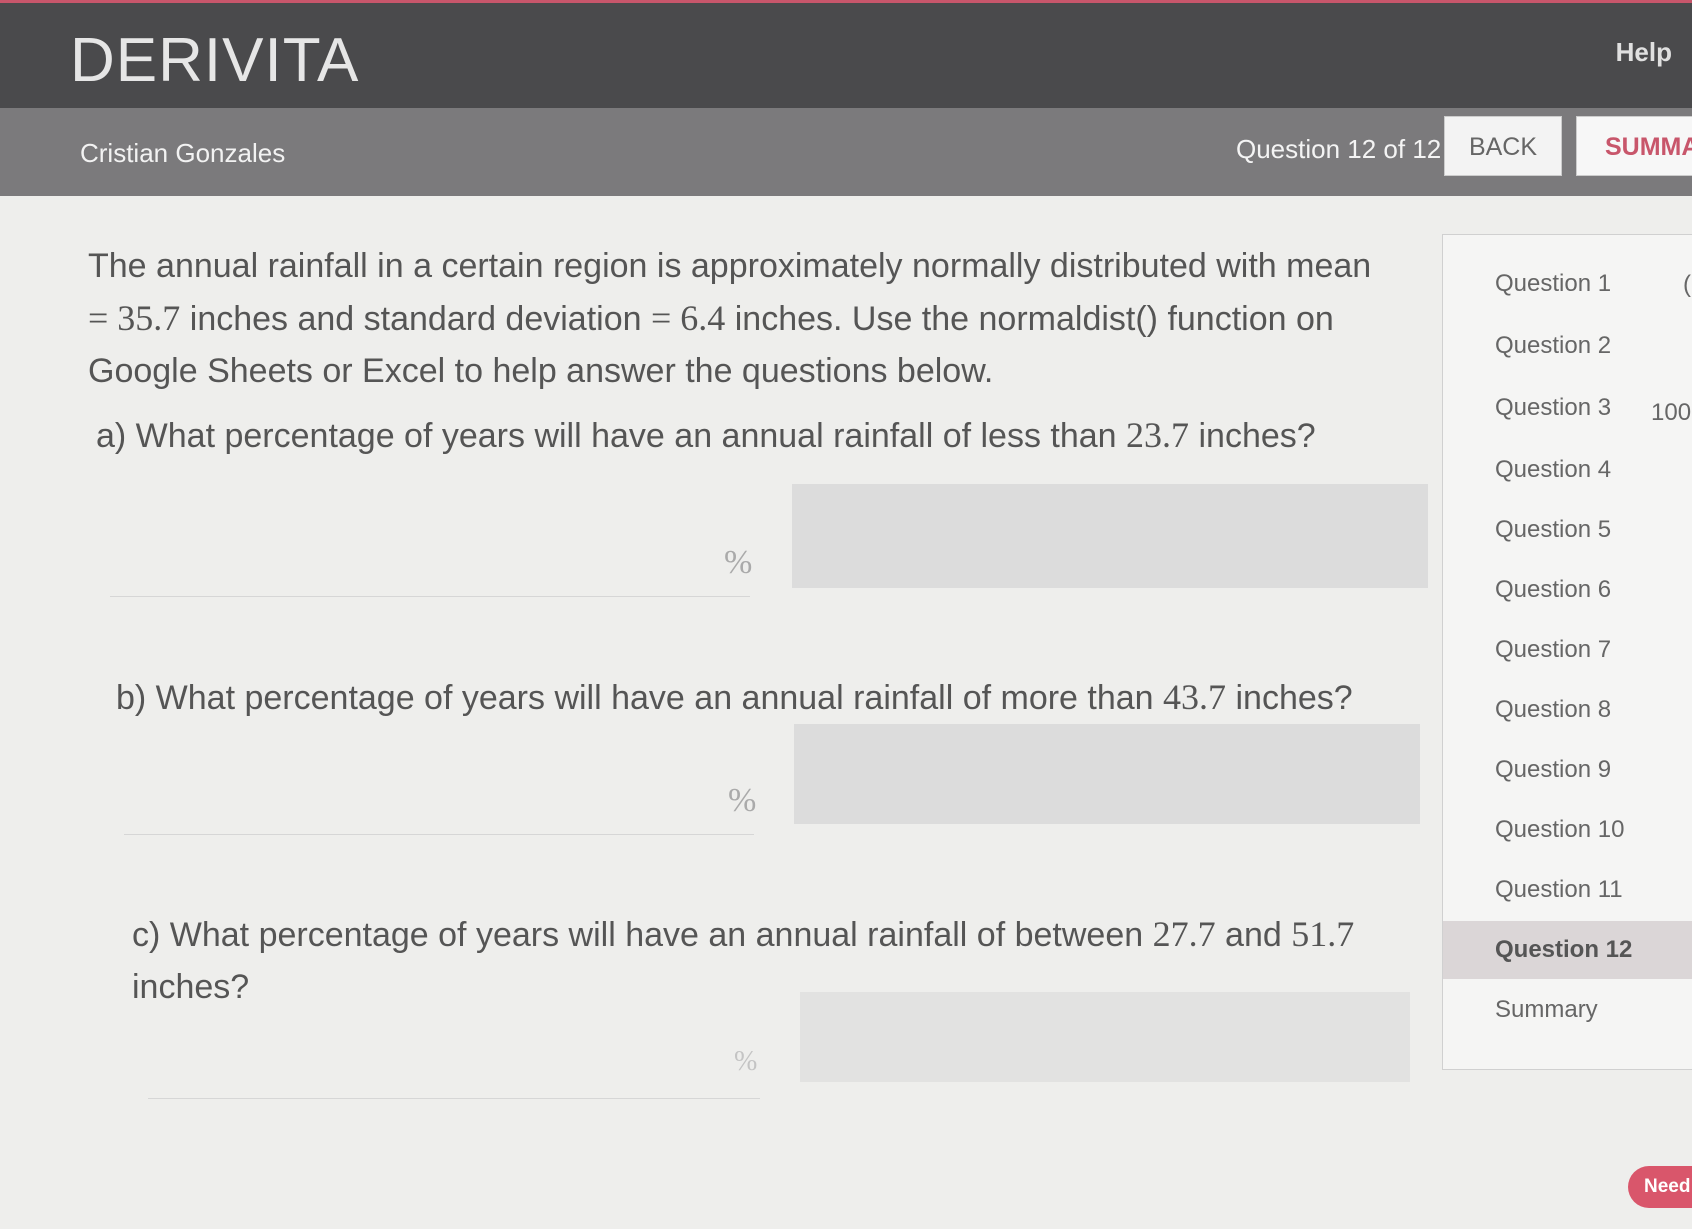 The height and width of the screenshot is (1229, 1692). Describe the element at coordinates (1567, 950) in the screenshot. I see `sidebar-item-question-12: Question 12` at that location.